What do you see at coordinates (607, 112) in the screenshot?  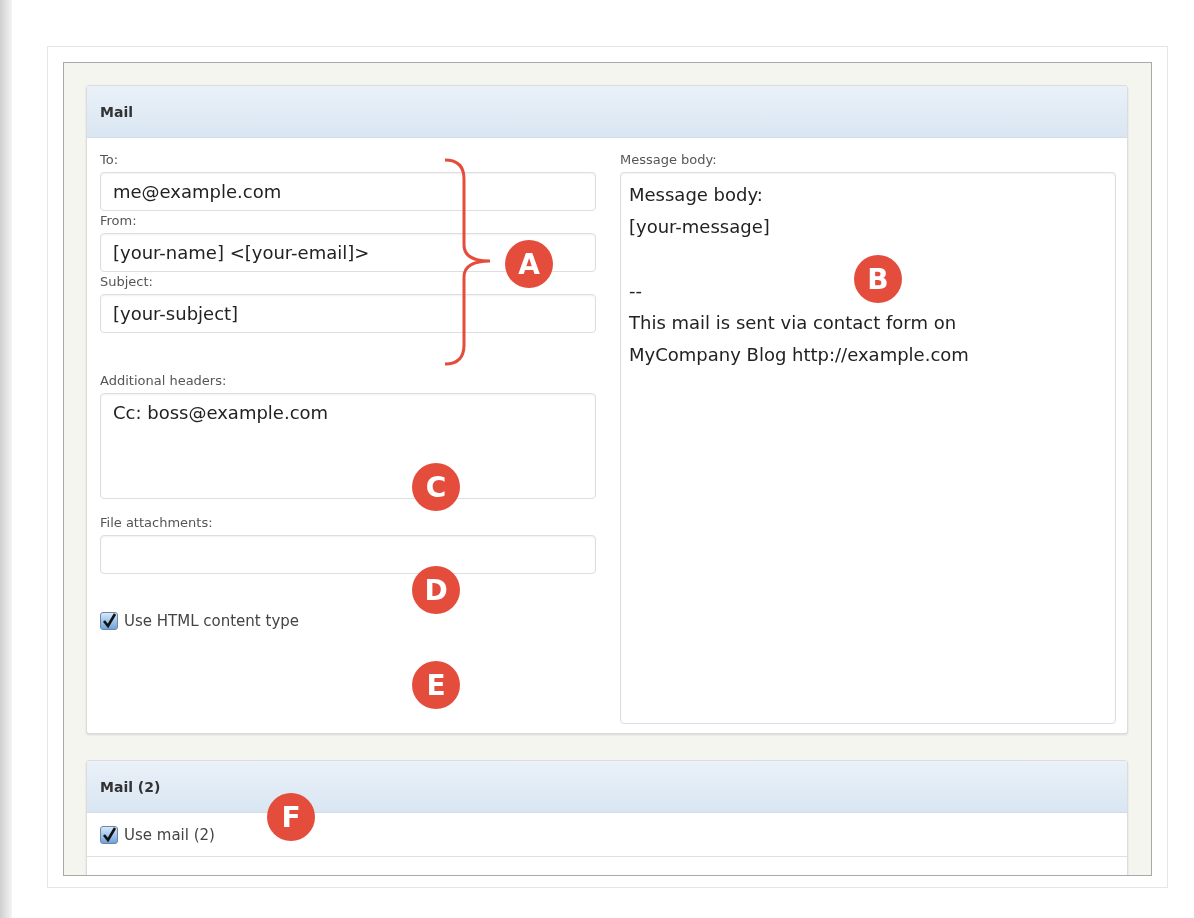 I see `panel-title: Mail` at bounding box center [607, 112].